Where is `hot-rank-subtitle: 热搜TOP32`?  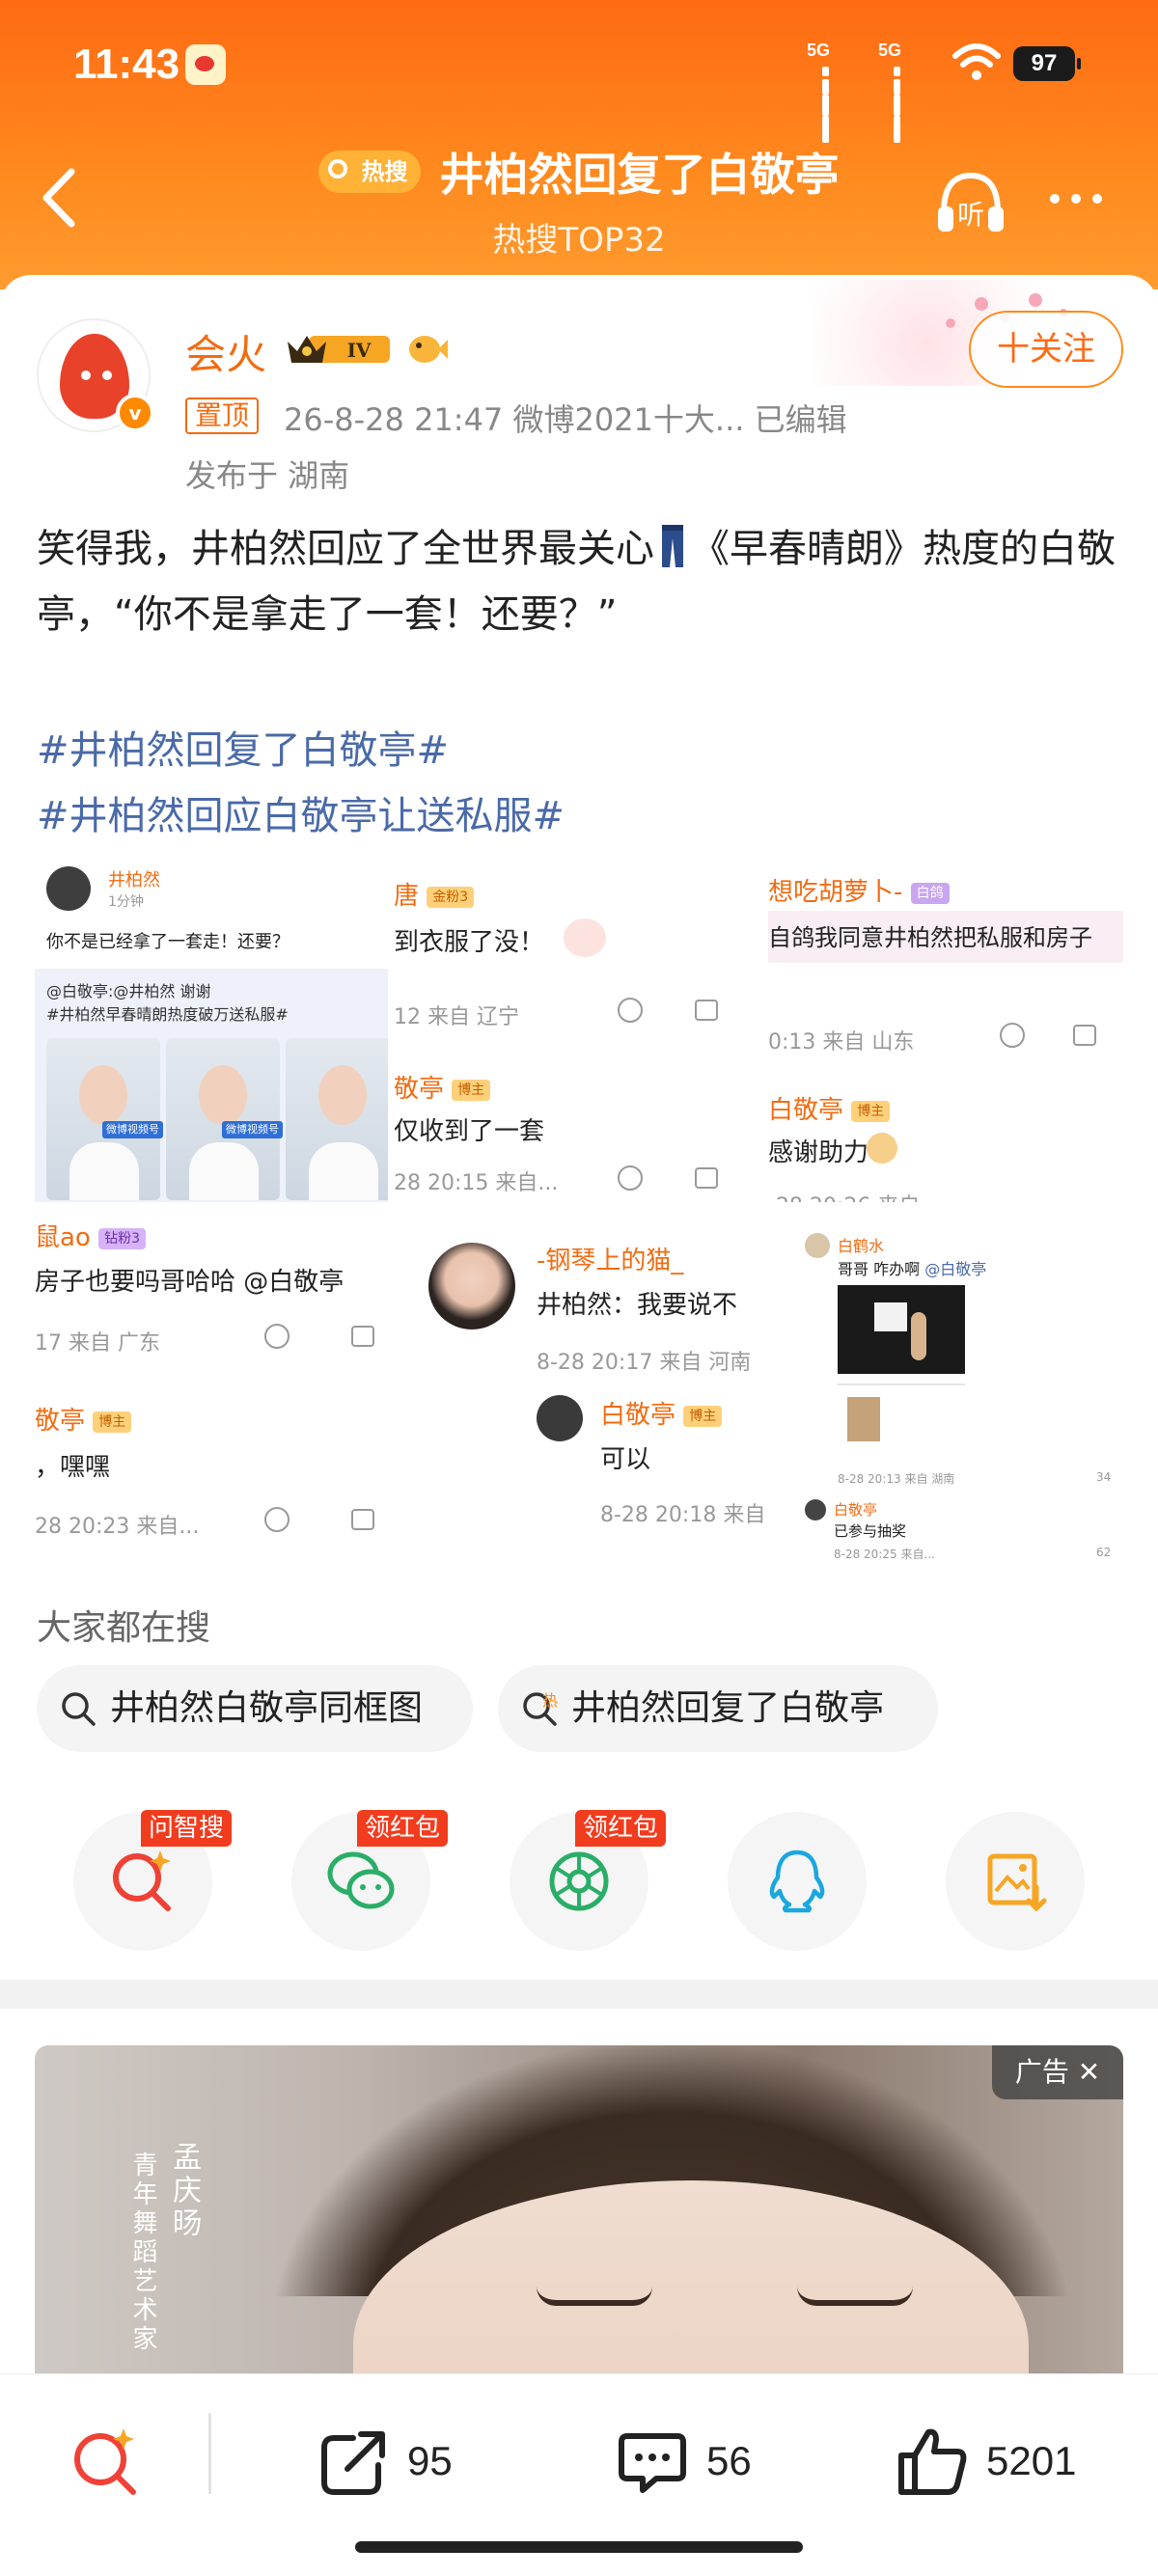 hot-rank-subtitle: 热搜TOP32 is located at coordinates (579, 236).